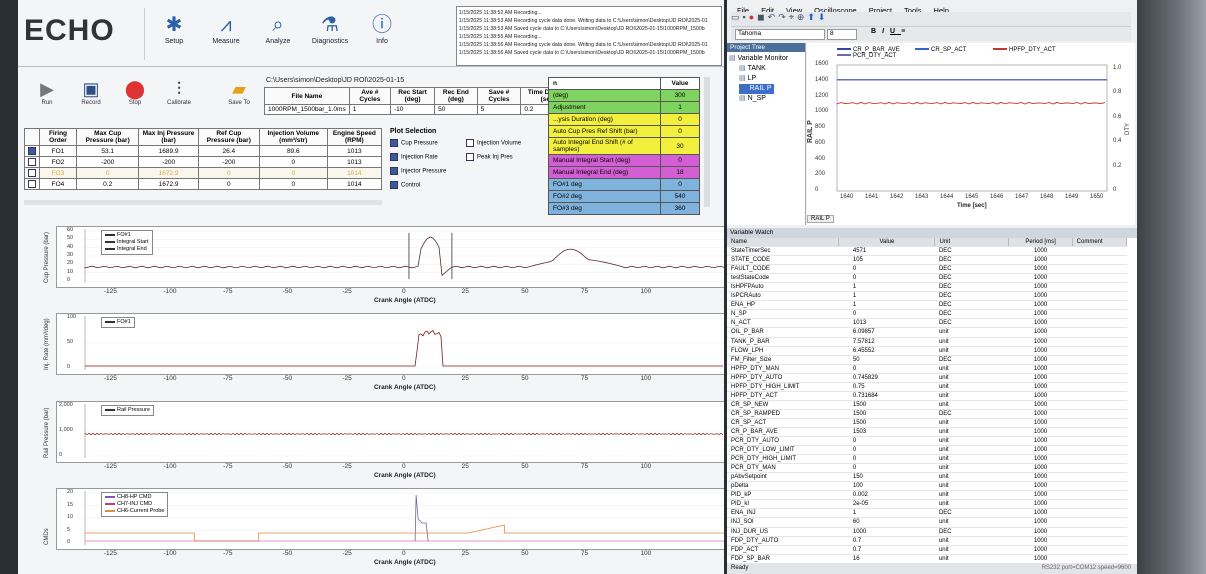  I want to click on plot-option-peak-inj-pres: Peak Inj Pres, so click(489, 157).